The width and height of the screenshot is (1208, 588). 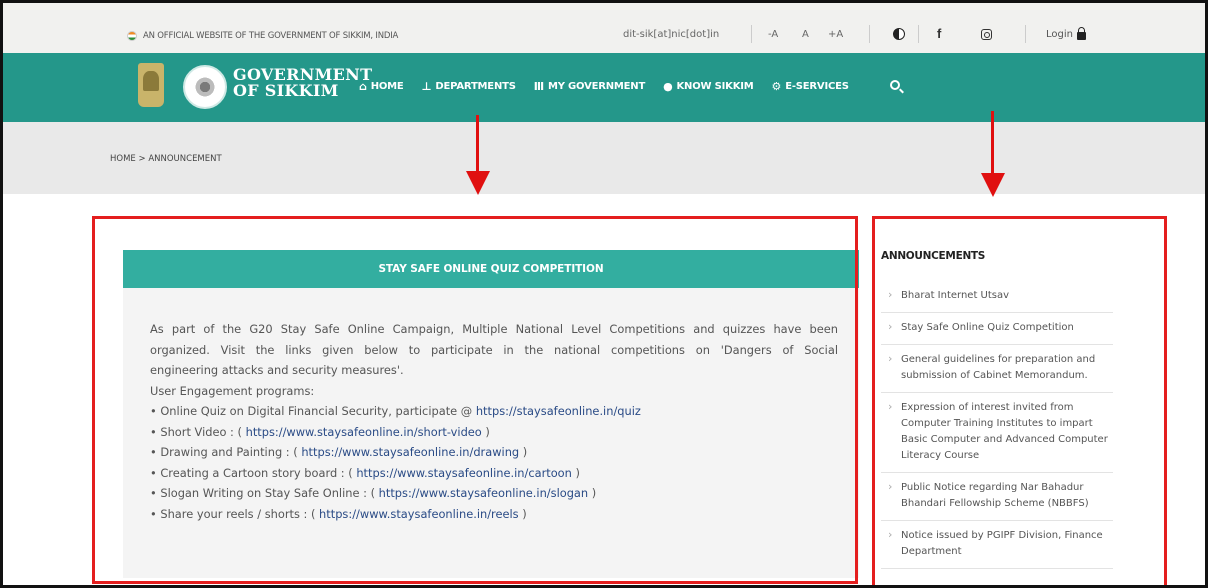 I want to click on state-emblem-icon, so click(x=151, y=85).